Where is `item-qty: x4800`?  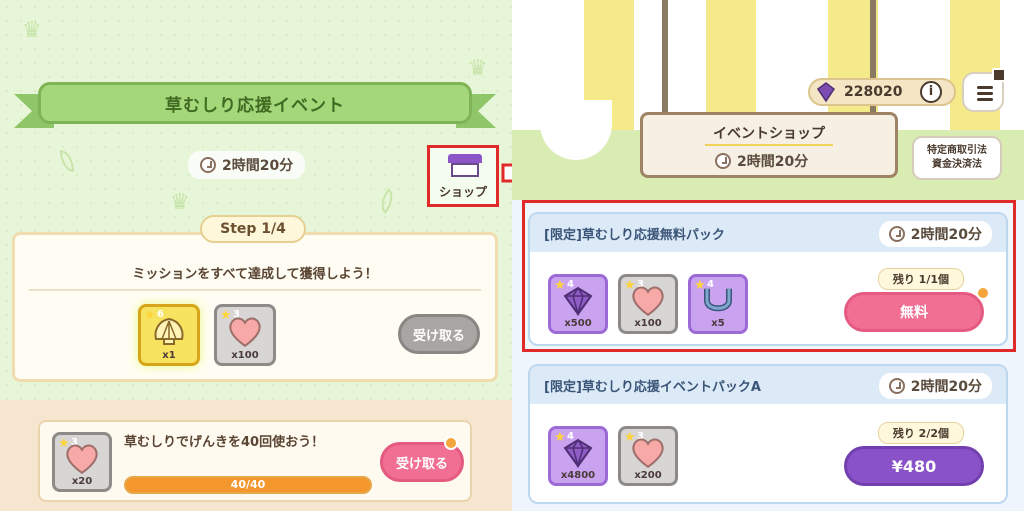
item-qty: x4800 is located at coordinates (578, 475).